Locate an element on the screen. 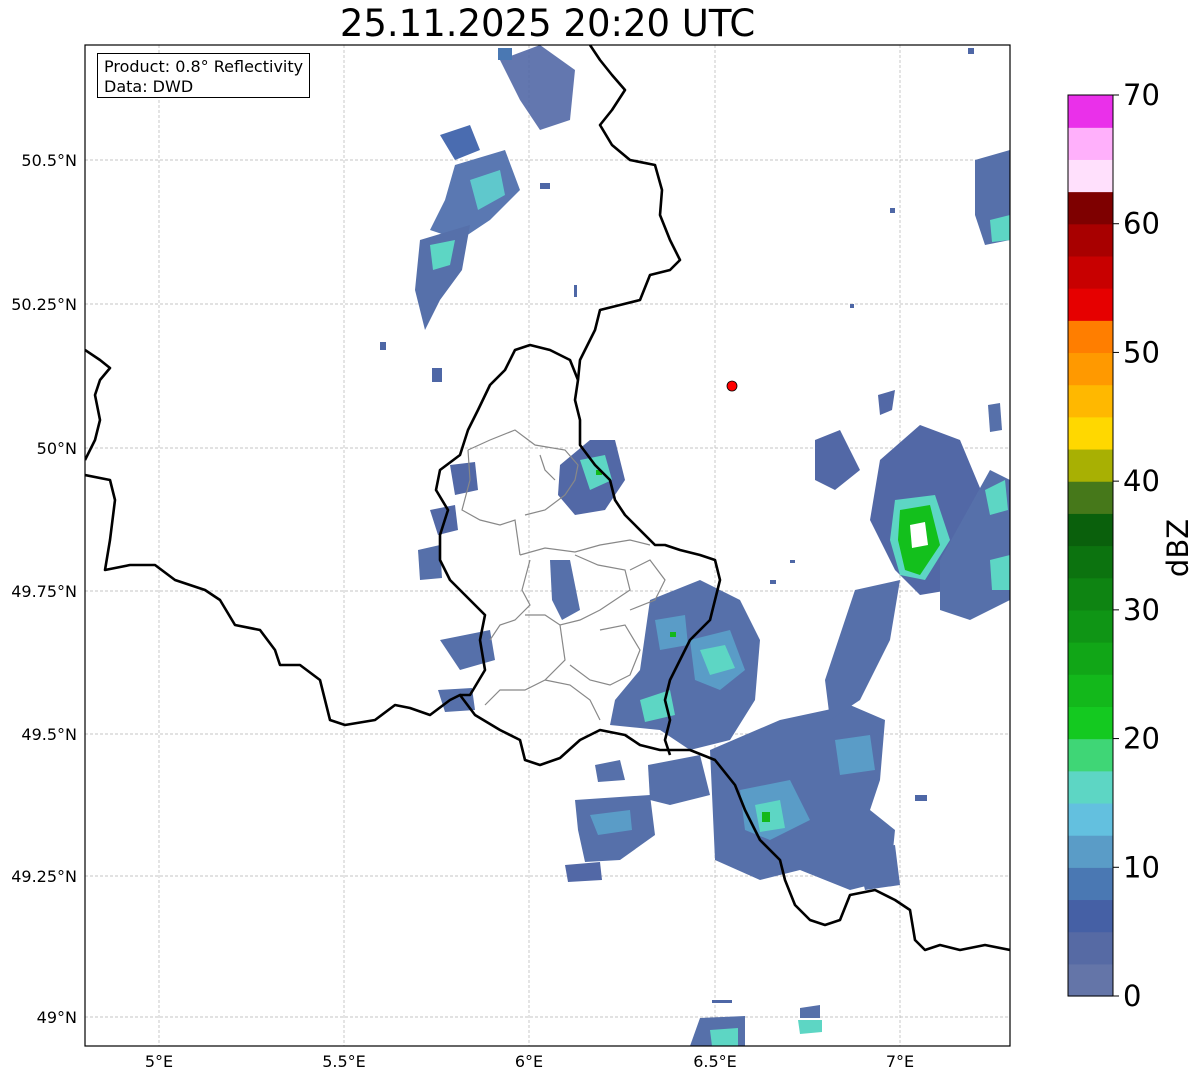  colorbar-tick-label: 20 is located at coordinates (1141, 739).